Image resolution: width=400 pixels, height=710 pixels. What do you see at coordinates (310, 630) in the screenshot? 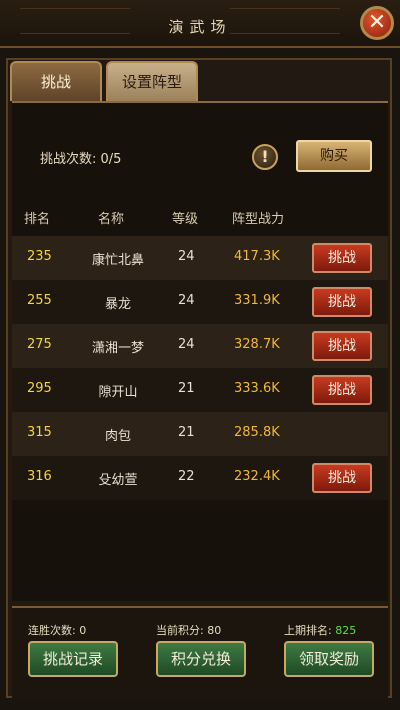
I see `last-rank-label: 上期排名:` at bounding box center [310, 630].